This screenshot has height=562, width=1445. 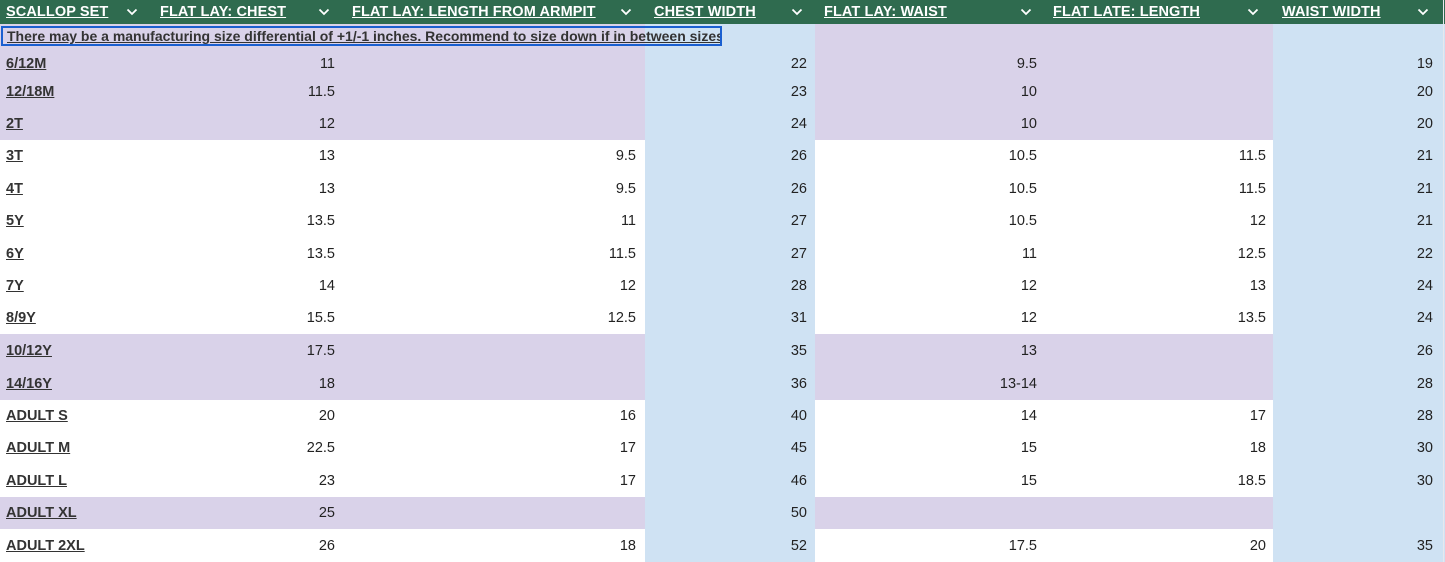 I want to click on header-chest-width: CHEST WIDTH, so click(x=731, y=12).